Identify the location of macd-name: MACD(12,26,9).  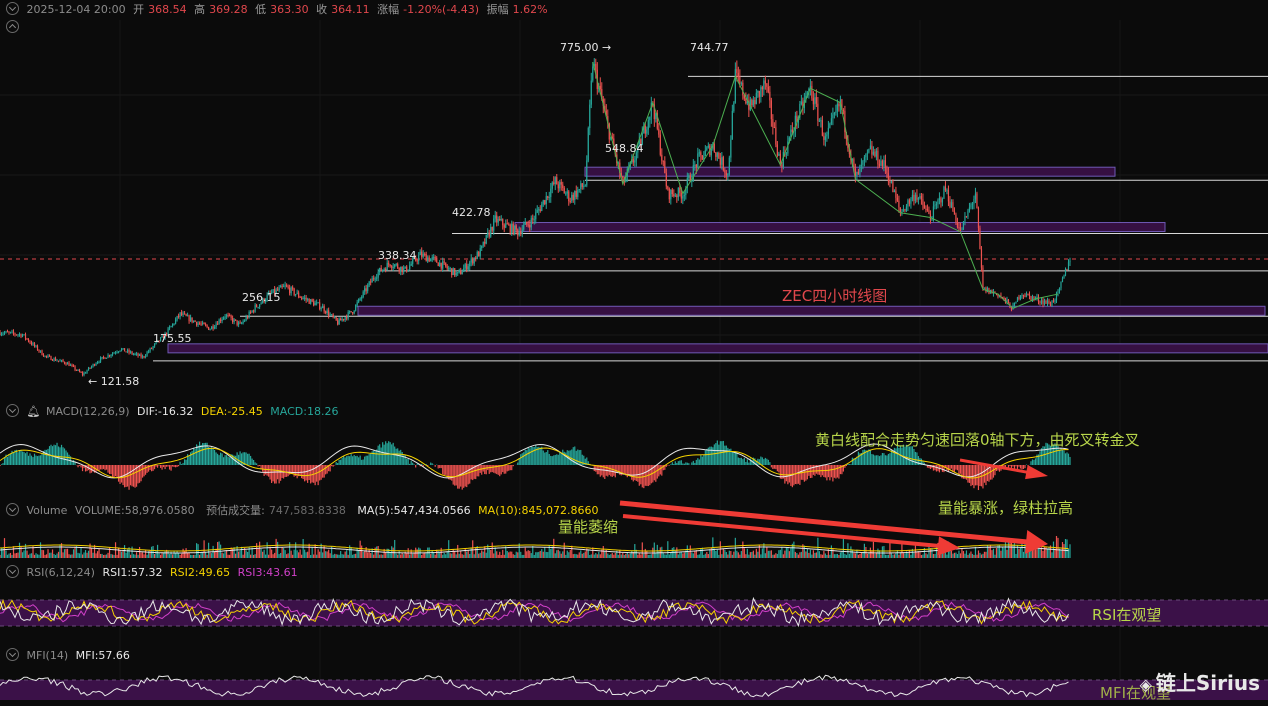
(87, 411).